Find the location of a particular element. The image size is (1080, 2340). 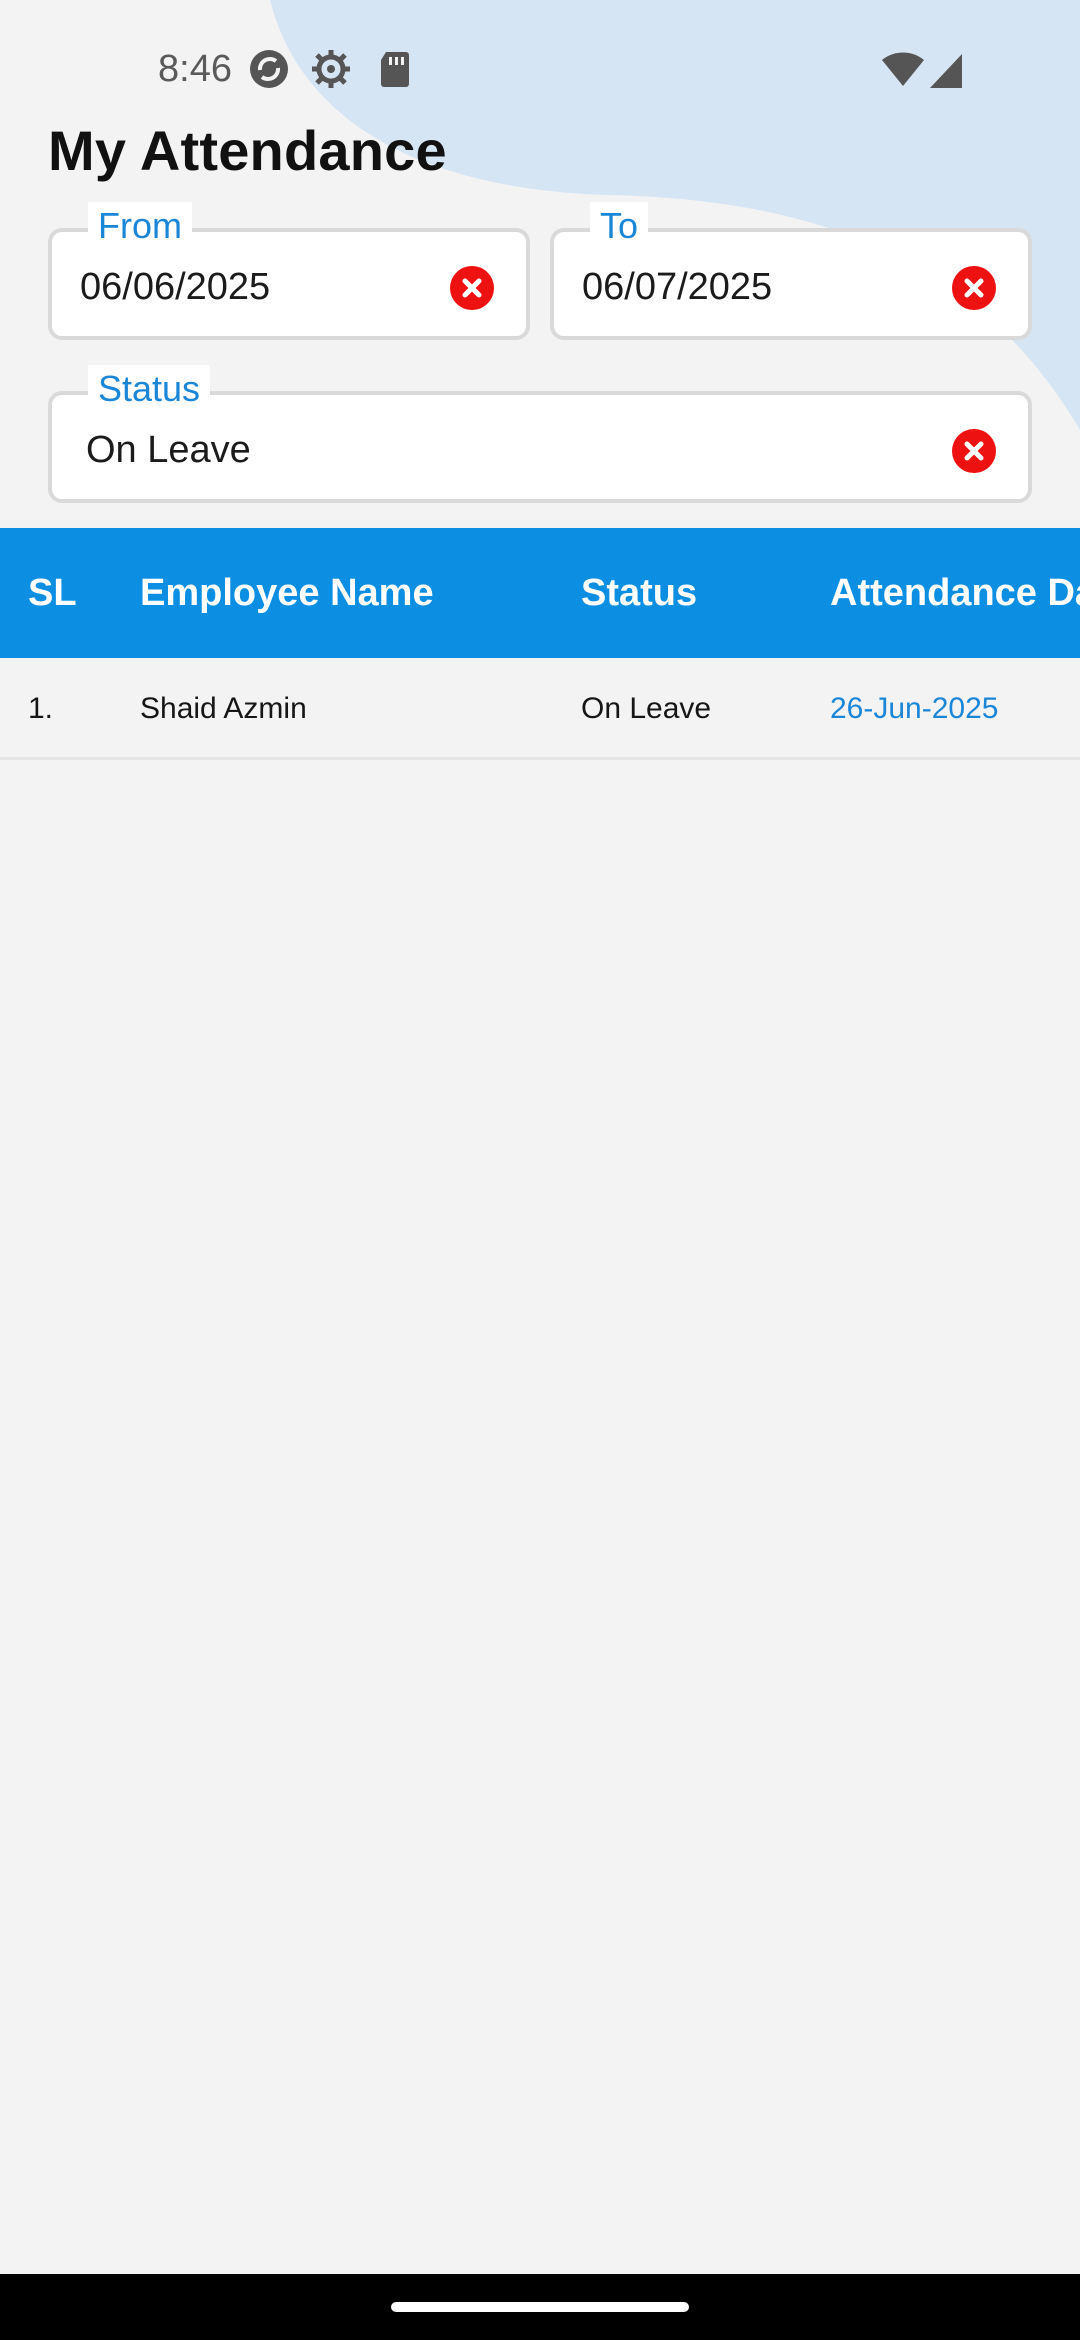

navigation-bar is located at coordinates (540, 2307).